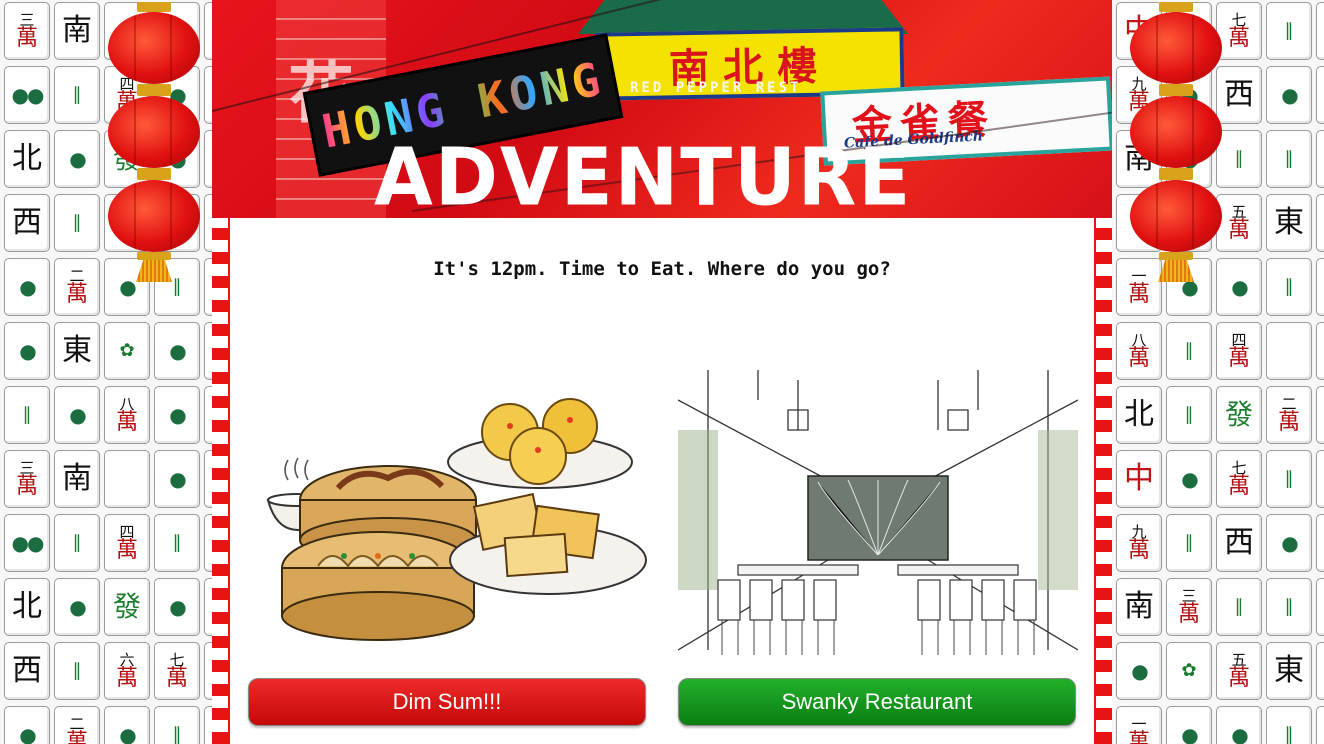 Image resolution: width=1324 pixels, height=744 pixels. I want to click on wind-tile-glyph: 西, so click(1239, 94).